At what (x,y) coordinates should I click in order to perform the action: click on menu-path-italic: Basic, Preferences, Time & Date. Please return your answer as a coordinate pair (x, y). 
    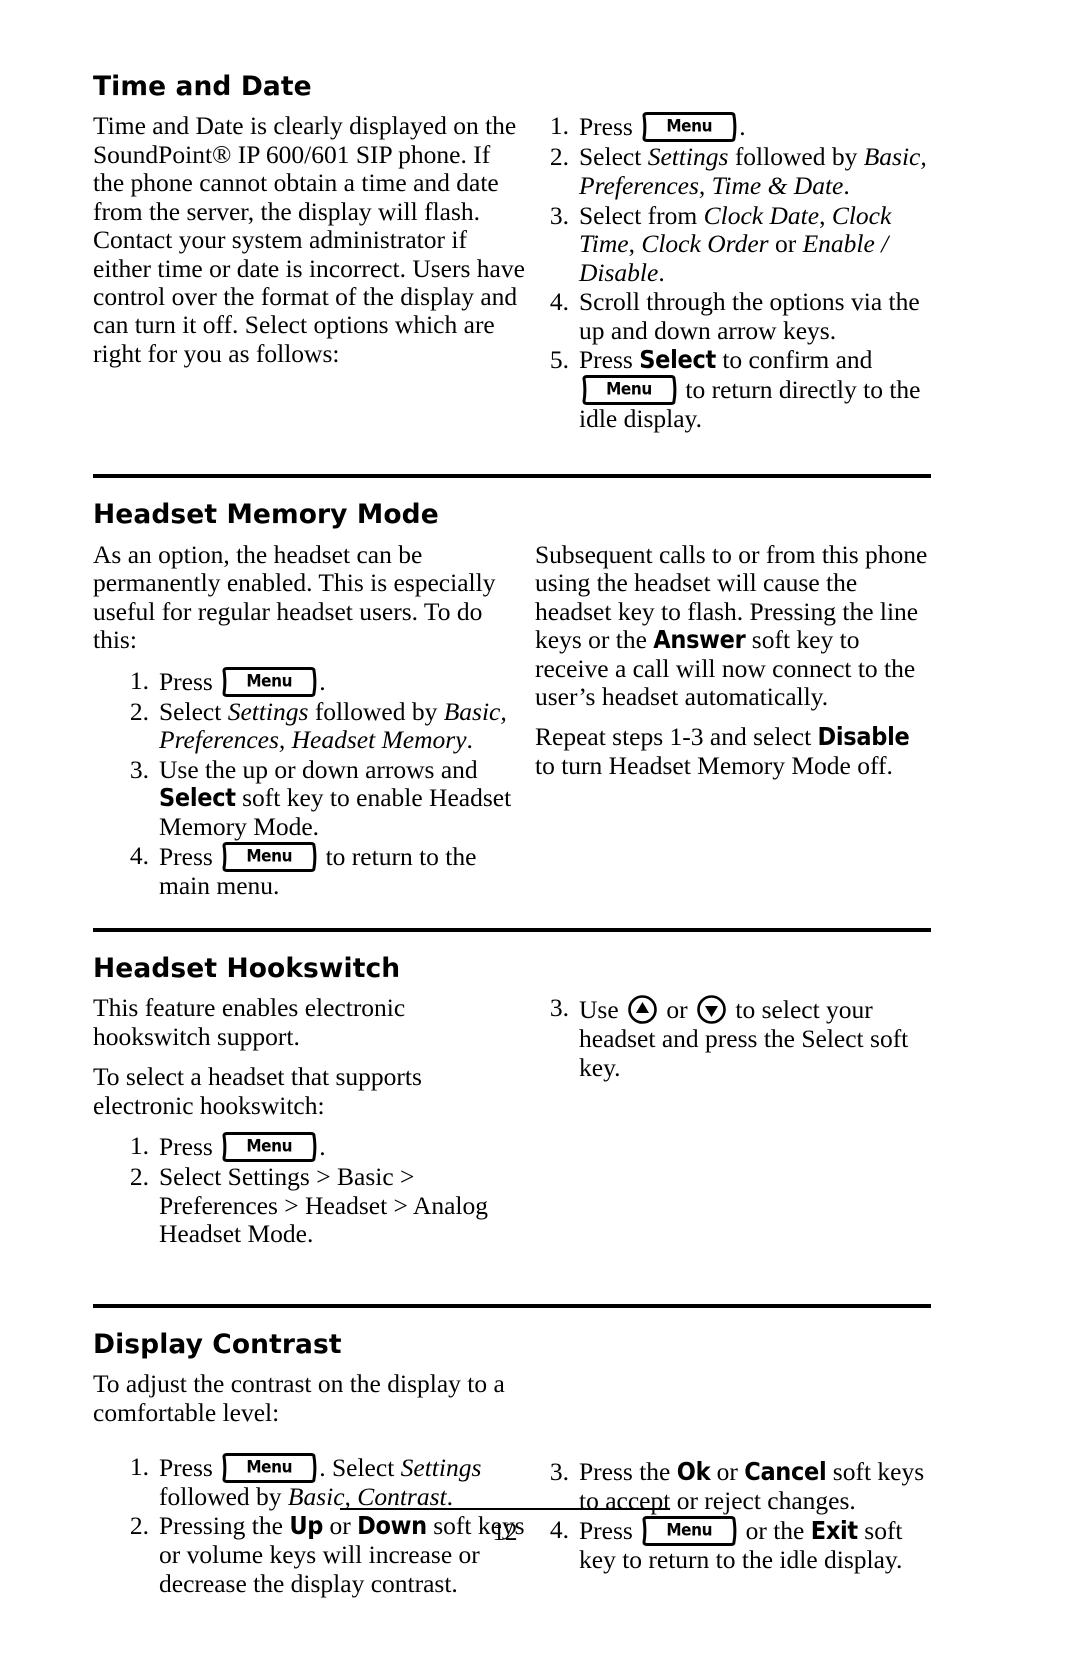
    Looking at the image, I should click on (753, 171).